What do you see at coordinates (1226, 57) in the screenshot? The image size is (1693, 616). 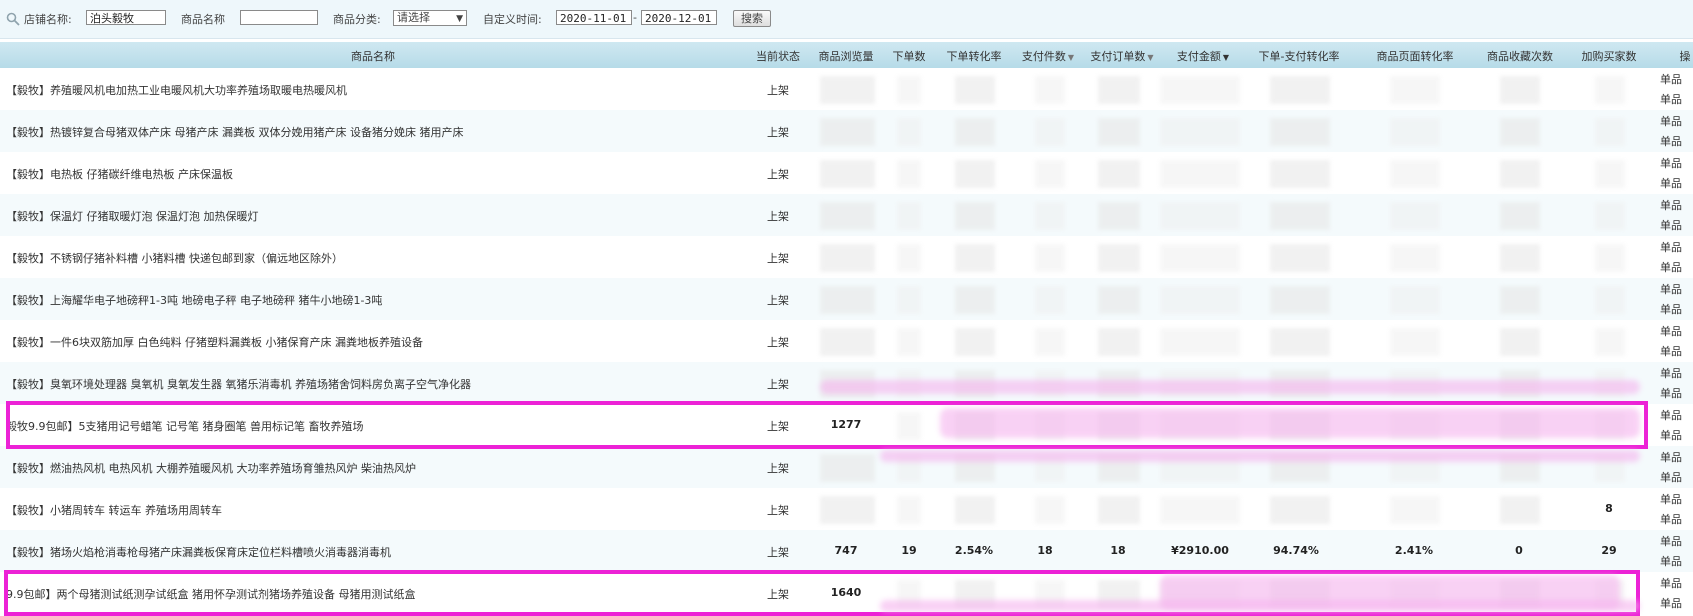 I see `sort-active-icon: ▼` at bounding box center [1226, 57].